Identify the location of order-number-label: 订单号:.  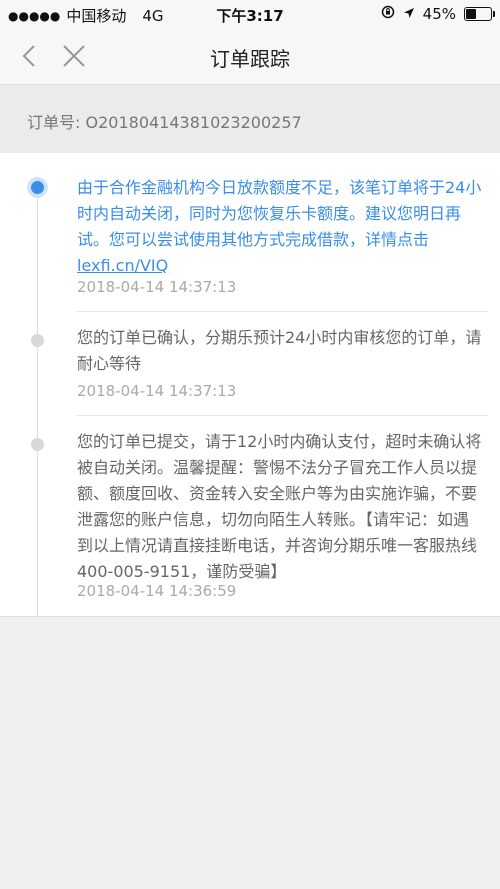
(54, 122).